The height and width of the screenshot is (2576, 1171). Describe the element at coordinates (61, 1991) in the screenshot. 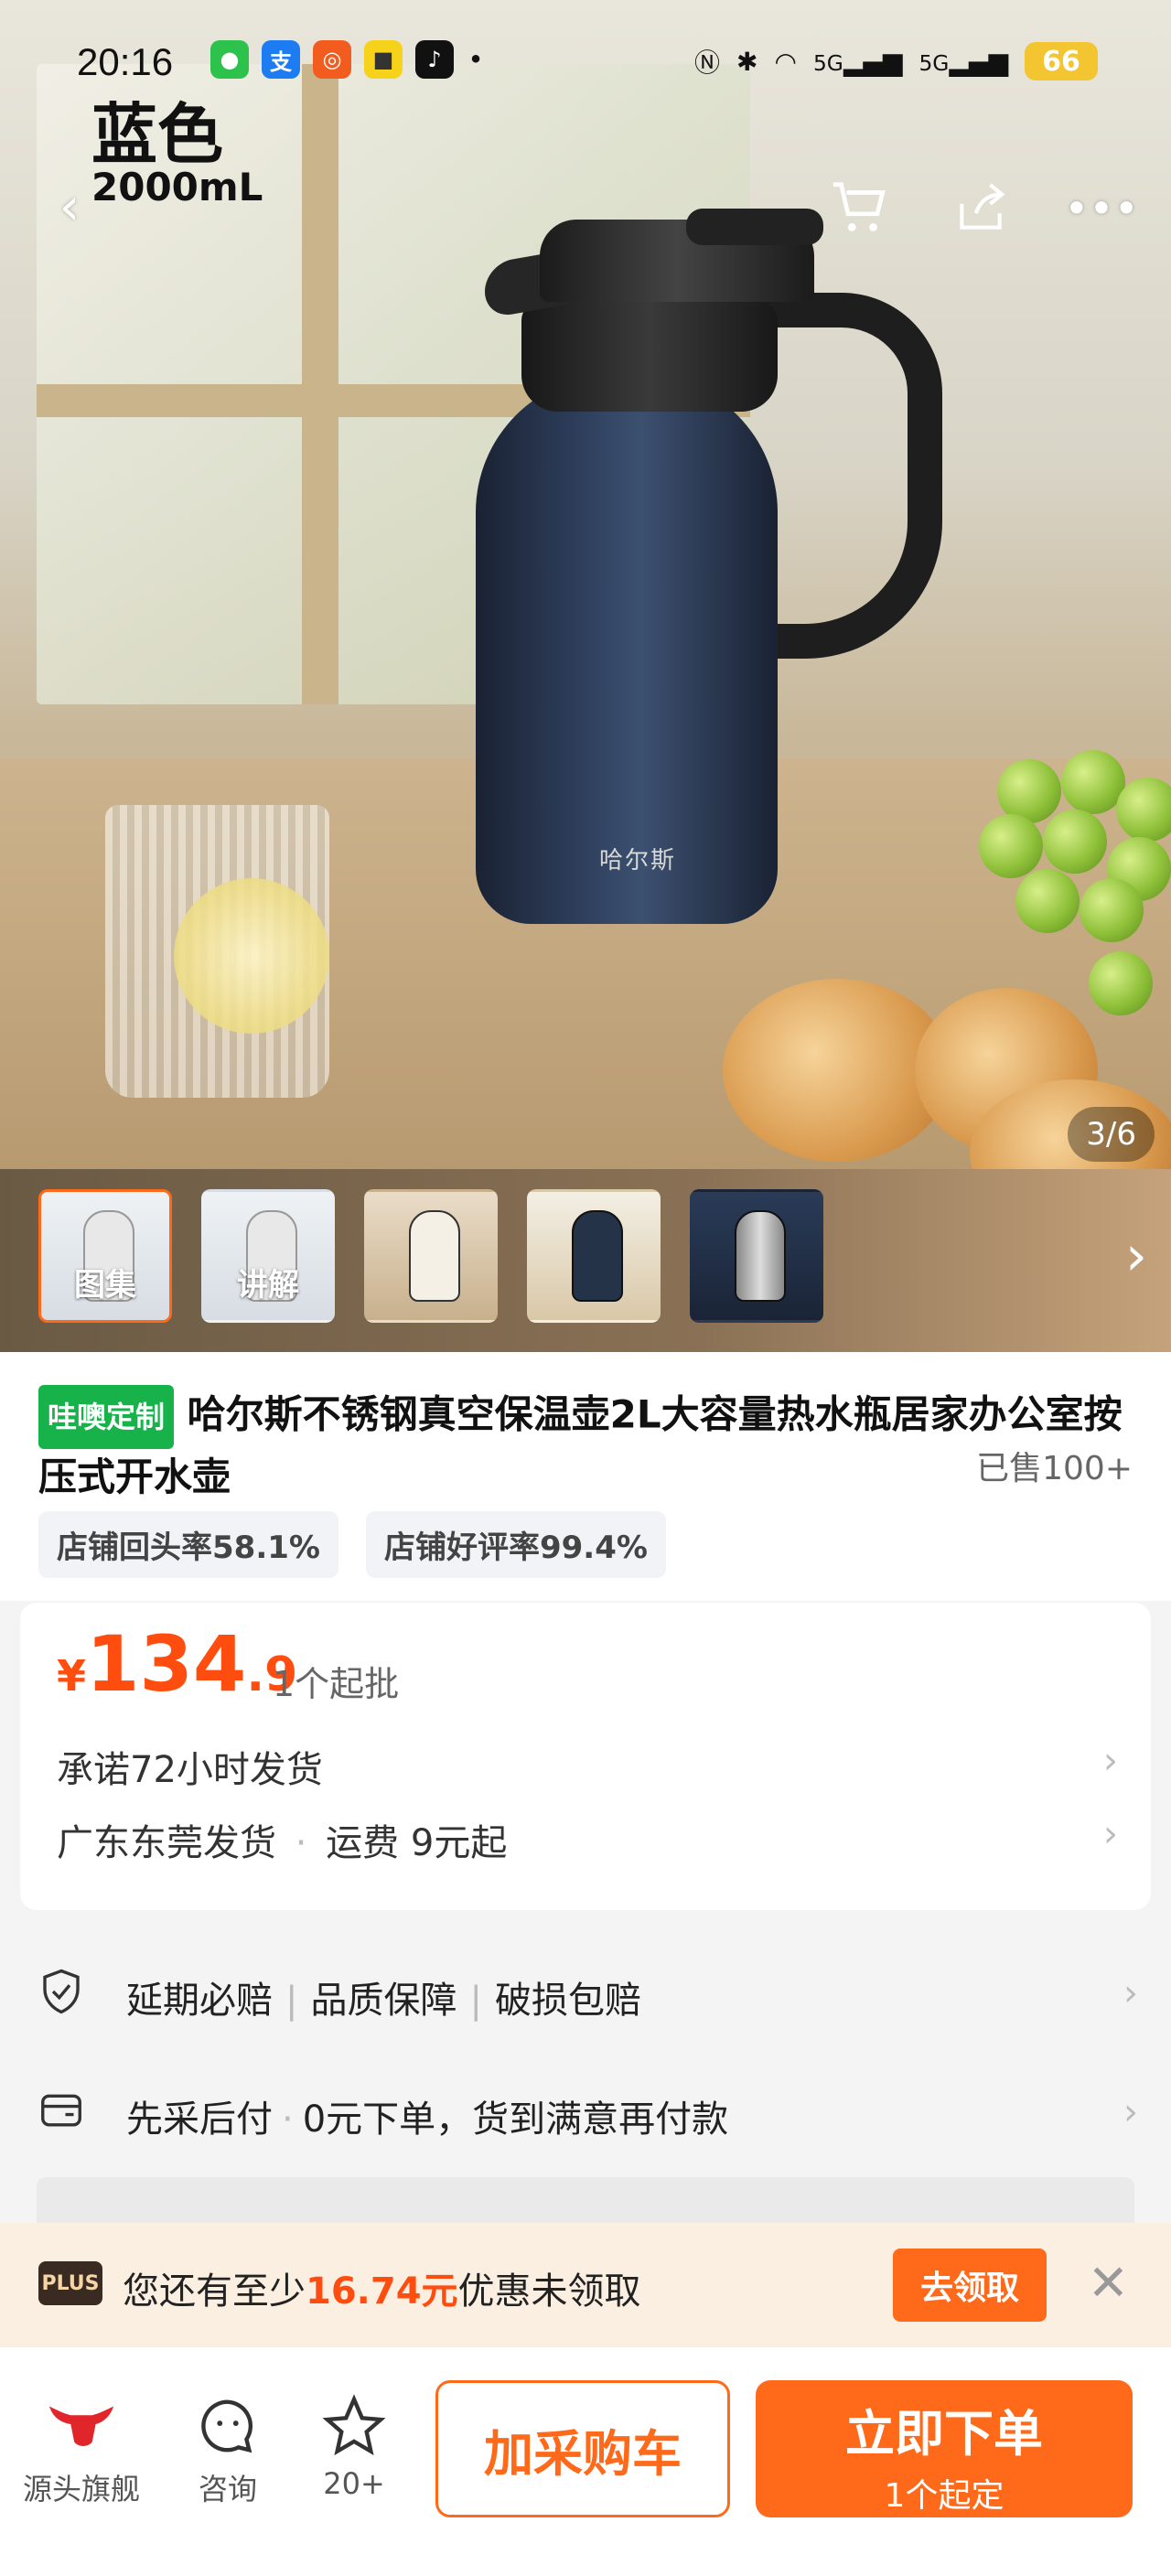

I see `shield-check-icon` at that location.